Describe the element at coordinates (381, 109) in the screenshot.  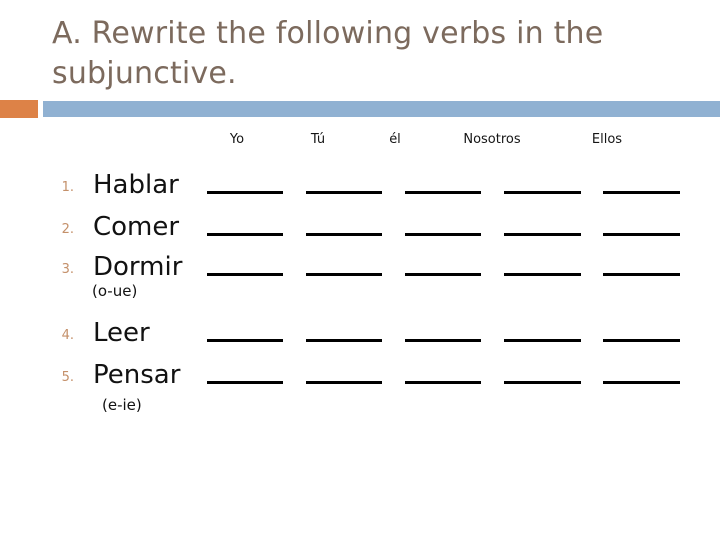
I see `divider-accent-blue` at that location.